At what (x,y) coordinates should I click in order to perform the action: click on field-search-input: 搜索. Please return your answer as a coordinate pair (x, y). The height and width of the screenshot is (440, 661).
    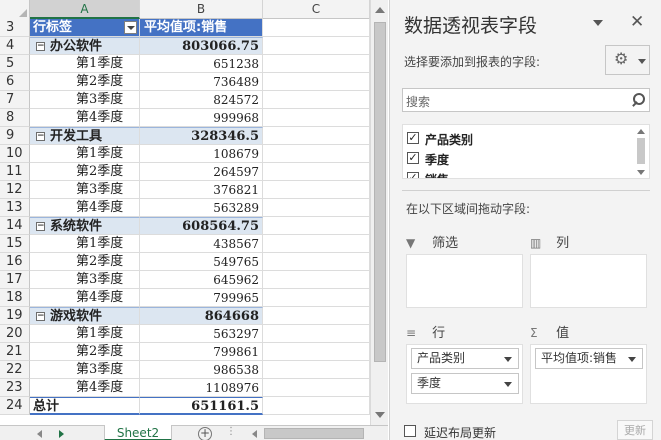
    Looking at the image, I should click on (526, 100).